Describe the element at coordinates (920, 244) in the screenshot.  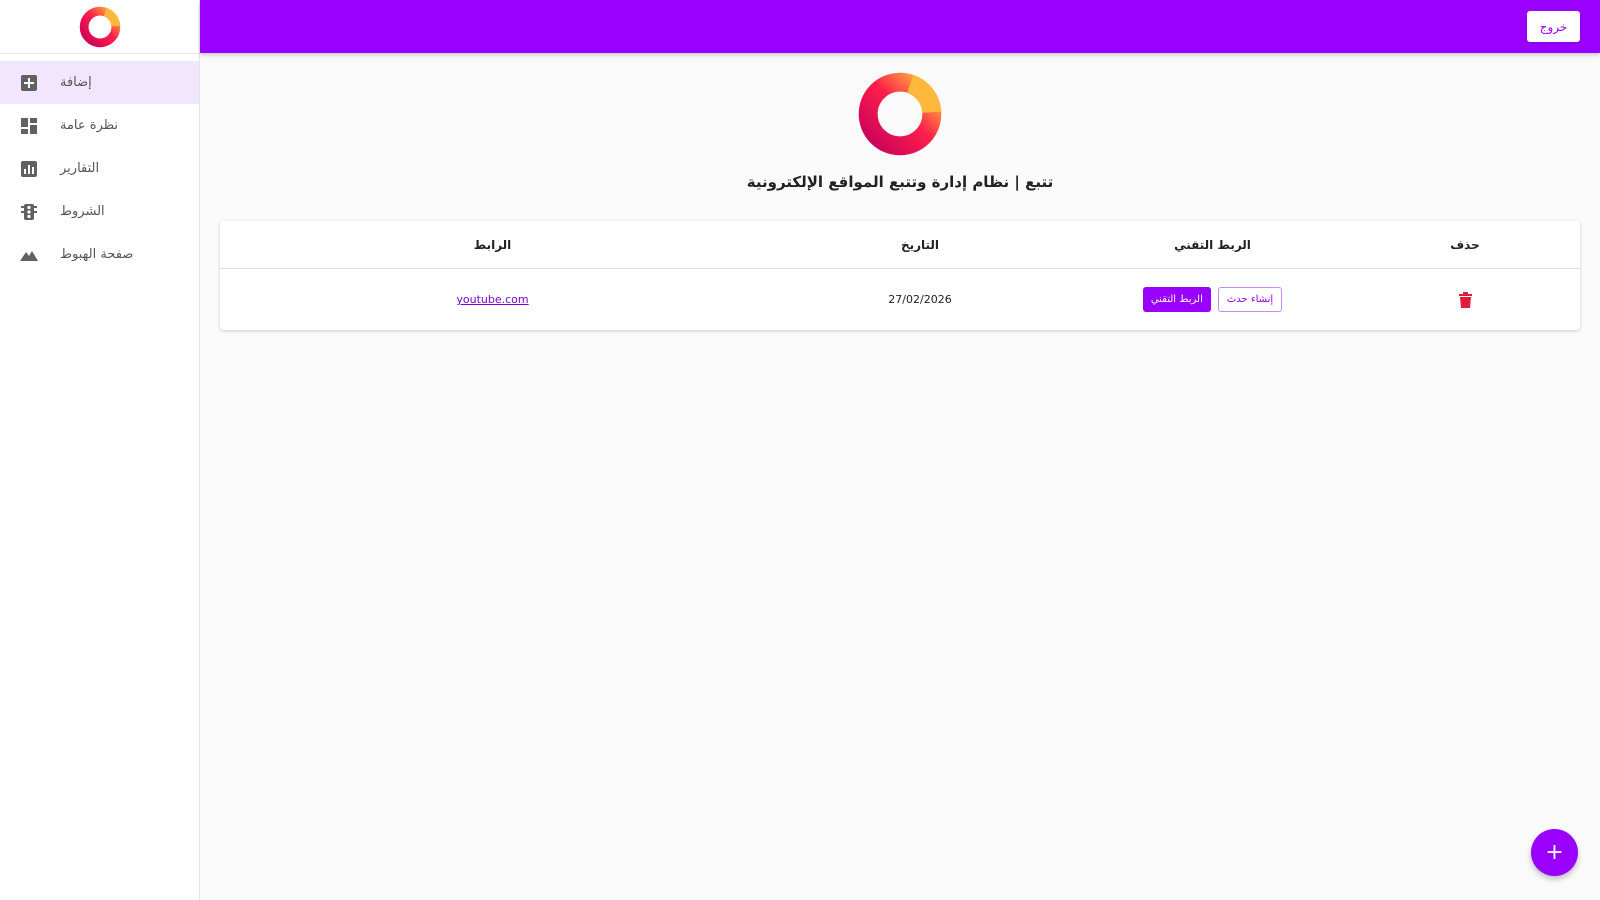
I see `column-header-date: التاريخ` at that location.